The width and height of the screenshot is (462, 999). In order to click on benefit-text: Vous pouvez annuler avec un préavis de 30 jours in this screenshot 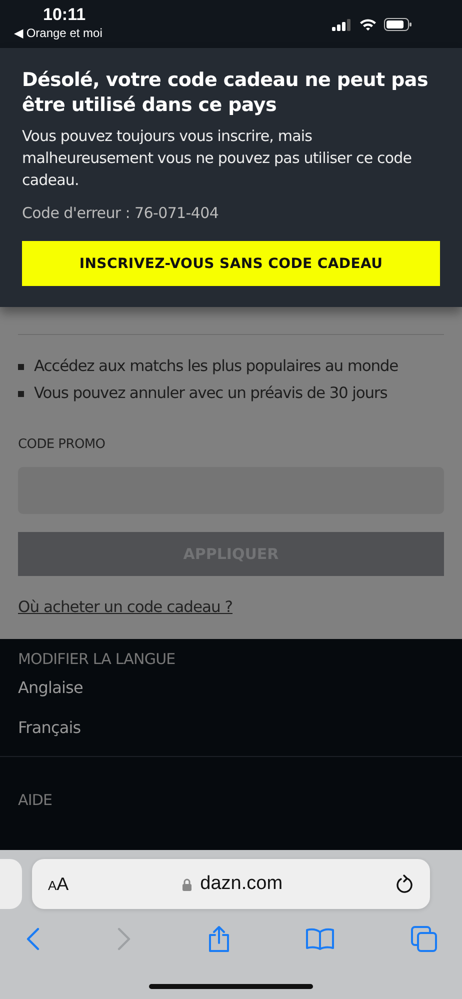, I will do `click(211, 393)`.